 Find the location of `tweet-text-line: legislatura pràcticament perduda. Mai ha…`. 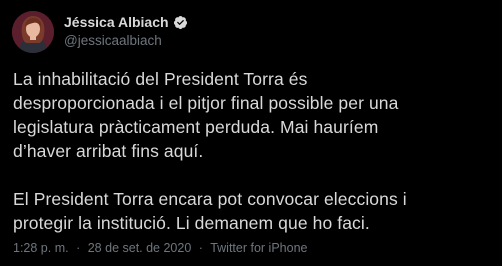

tweet-text-line: legislatura pràcticament perduda. Mai ha… is located at coordinates (196, 127).